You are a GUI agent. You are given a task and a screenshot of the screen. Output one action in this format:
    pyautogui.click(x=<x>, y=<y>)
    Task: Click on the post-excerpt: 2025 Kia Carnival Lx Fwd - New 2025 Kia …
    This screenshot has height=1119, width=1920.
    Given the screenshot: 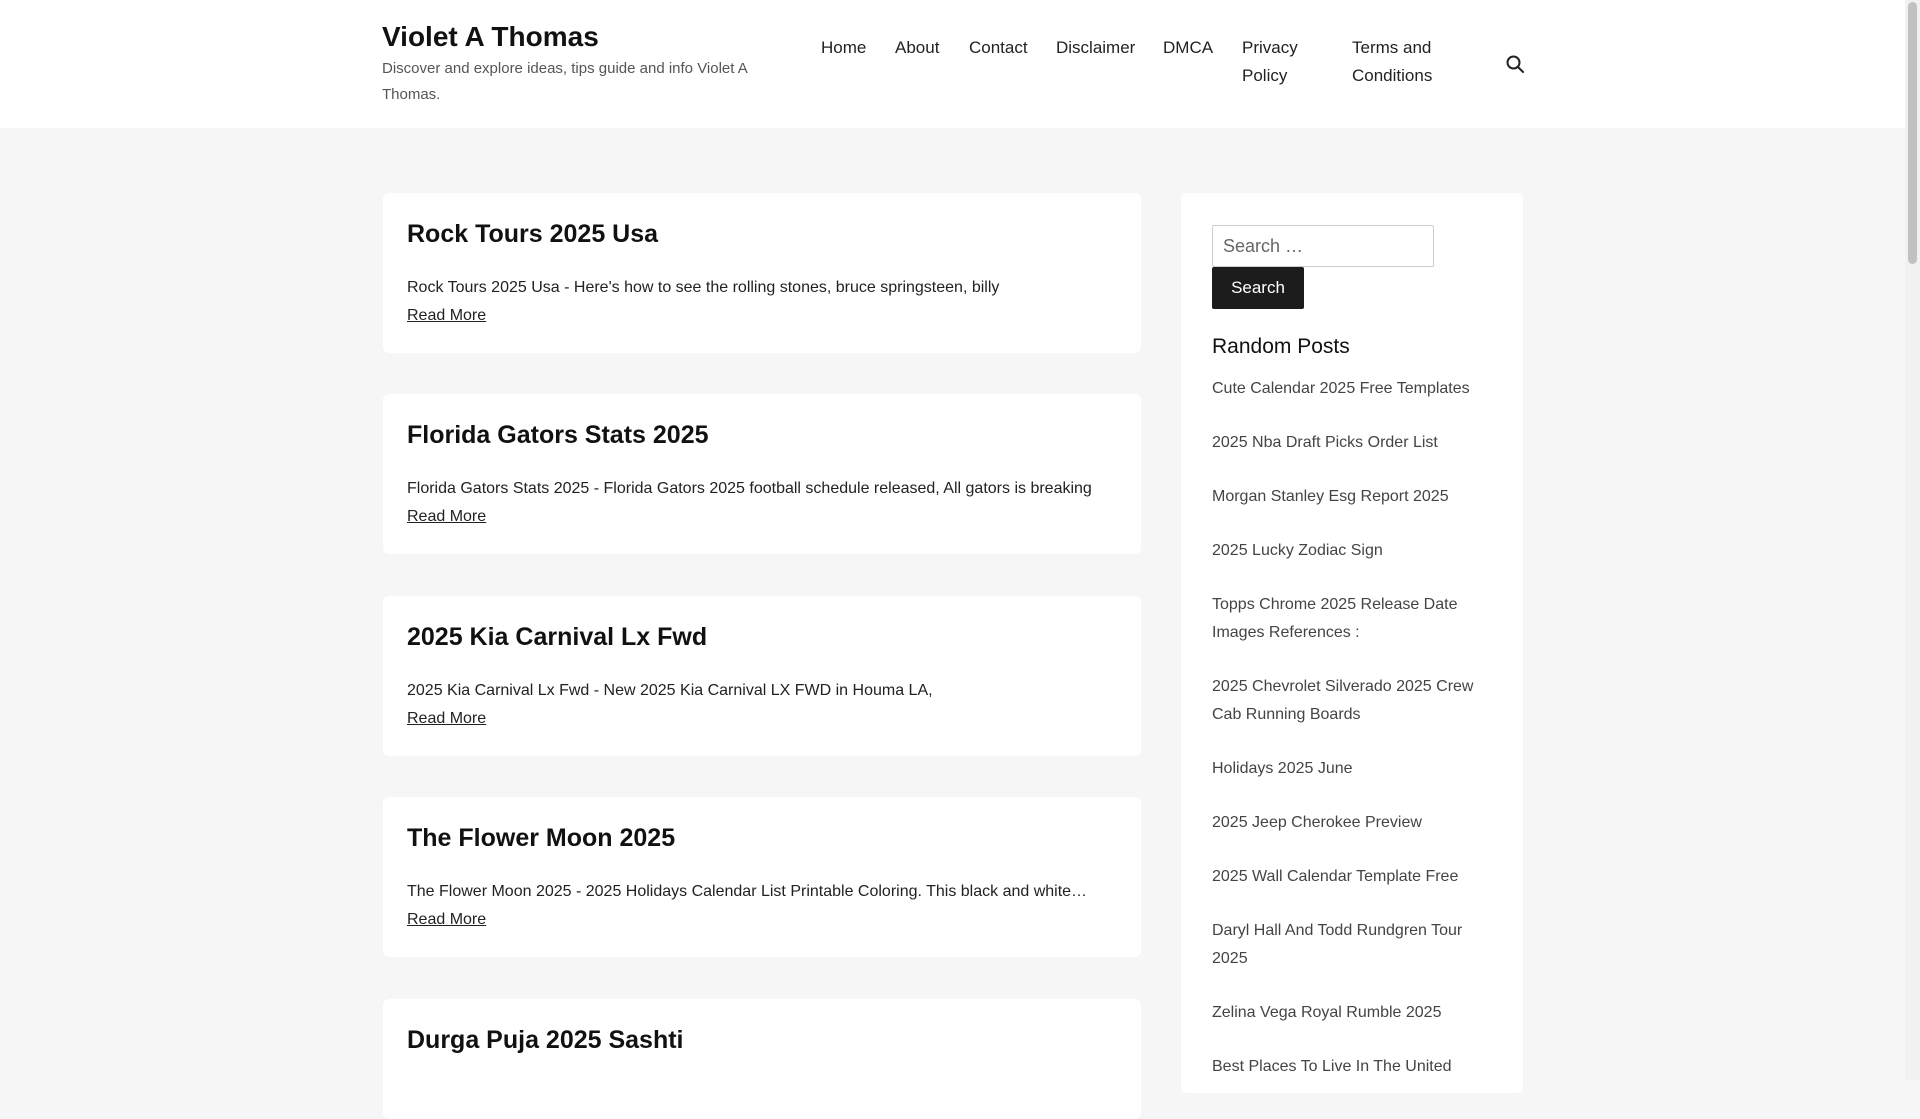 What is the action you would take?
    pyautogui.click(x=670, y=690)
    